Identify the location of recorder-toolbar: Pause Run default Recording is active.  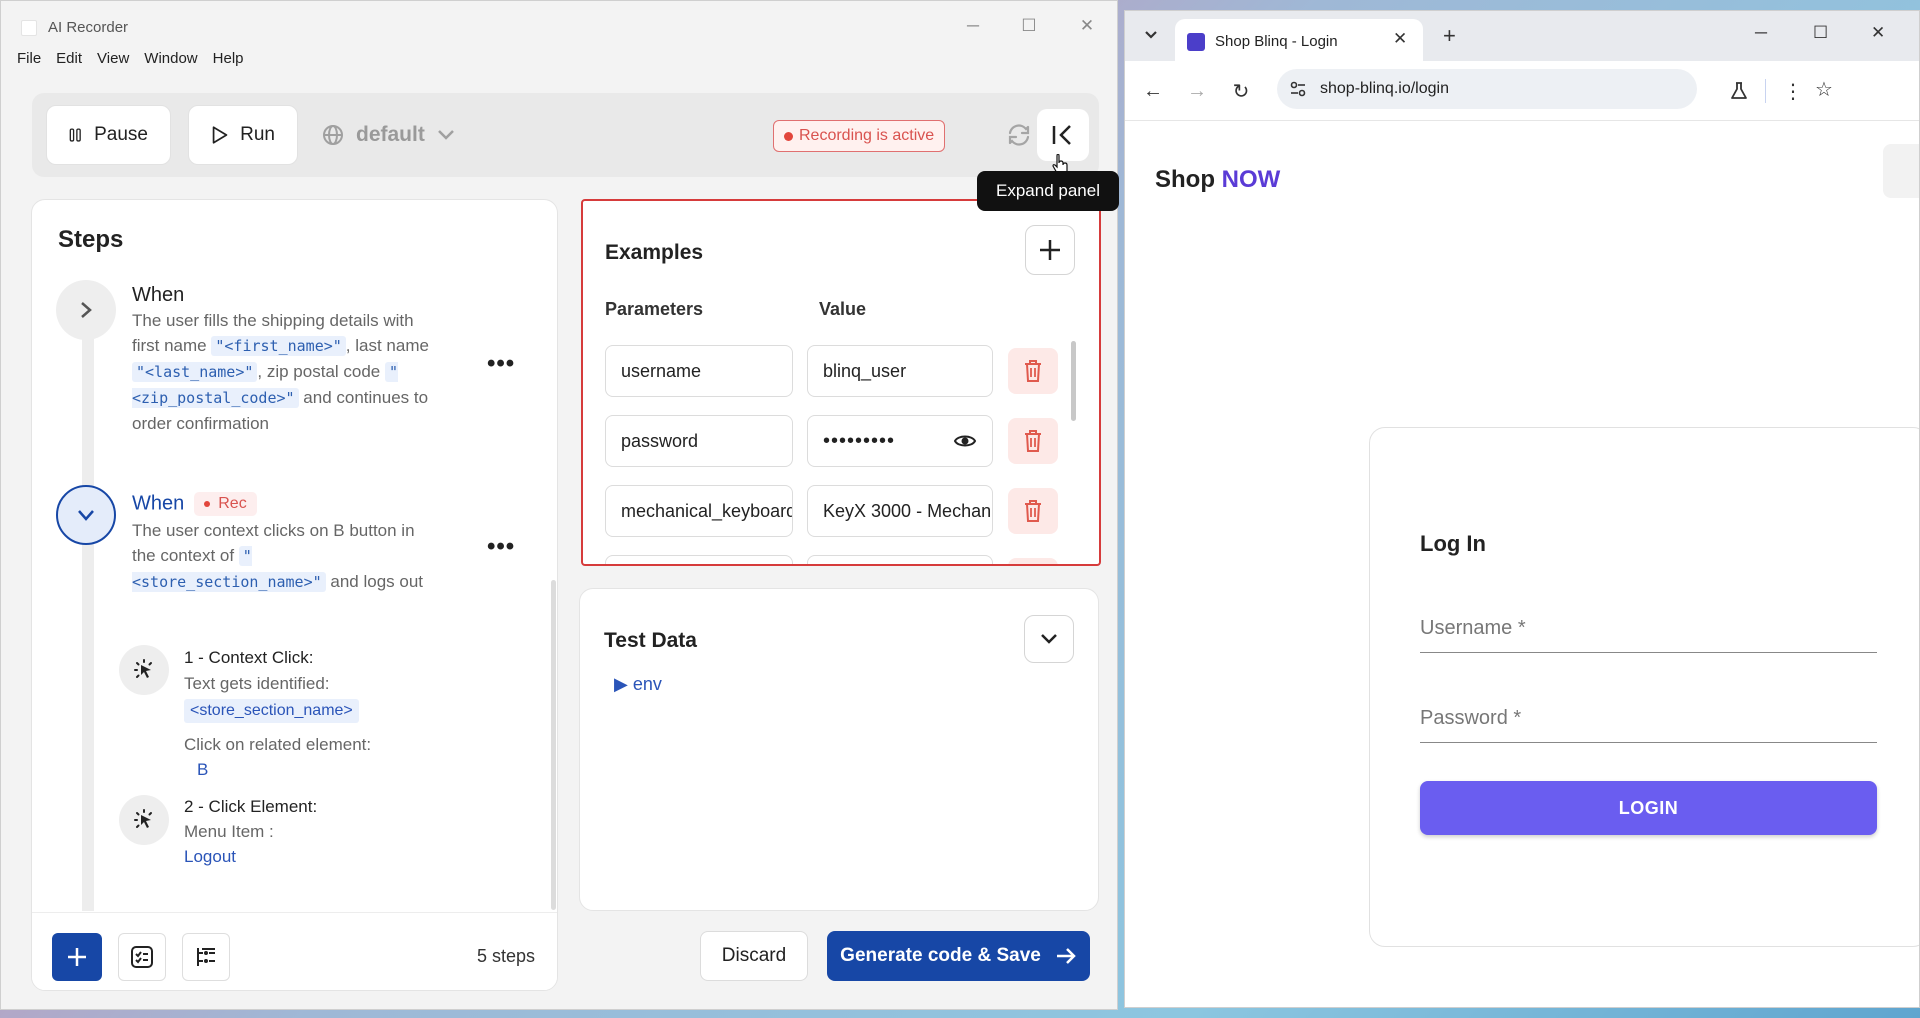
(565, 135).